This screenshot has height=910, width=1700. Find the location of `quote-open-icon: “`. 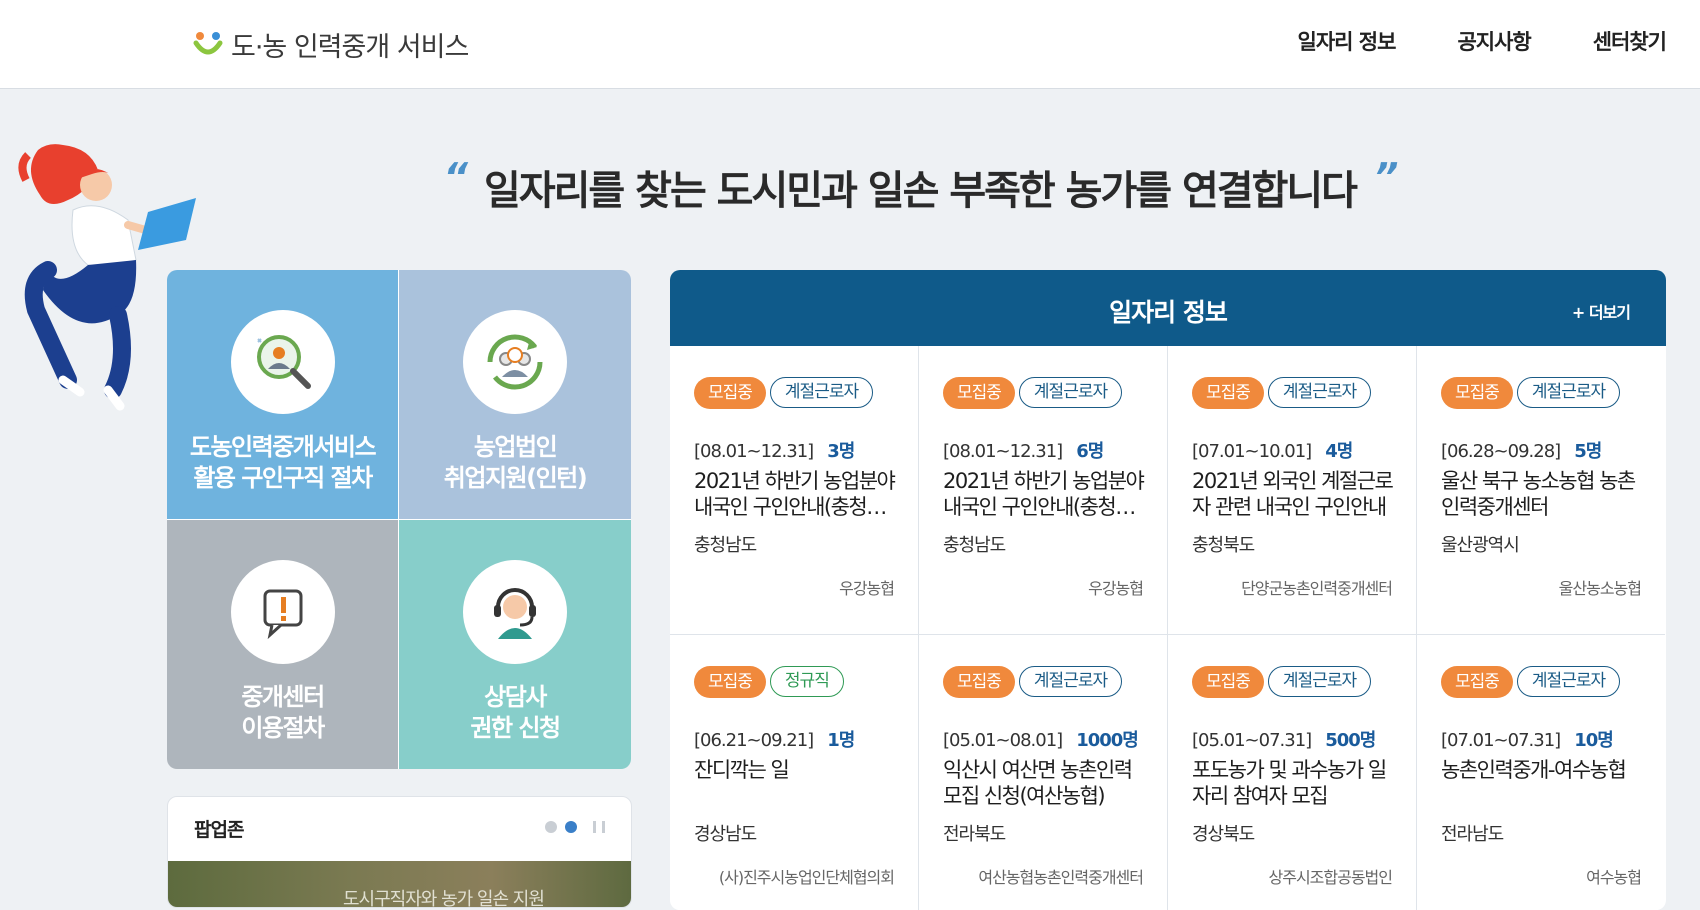

quote-open-icon: “ is located at coordinates (456, 177).